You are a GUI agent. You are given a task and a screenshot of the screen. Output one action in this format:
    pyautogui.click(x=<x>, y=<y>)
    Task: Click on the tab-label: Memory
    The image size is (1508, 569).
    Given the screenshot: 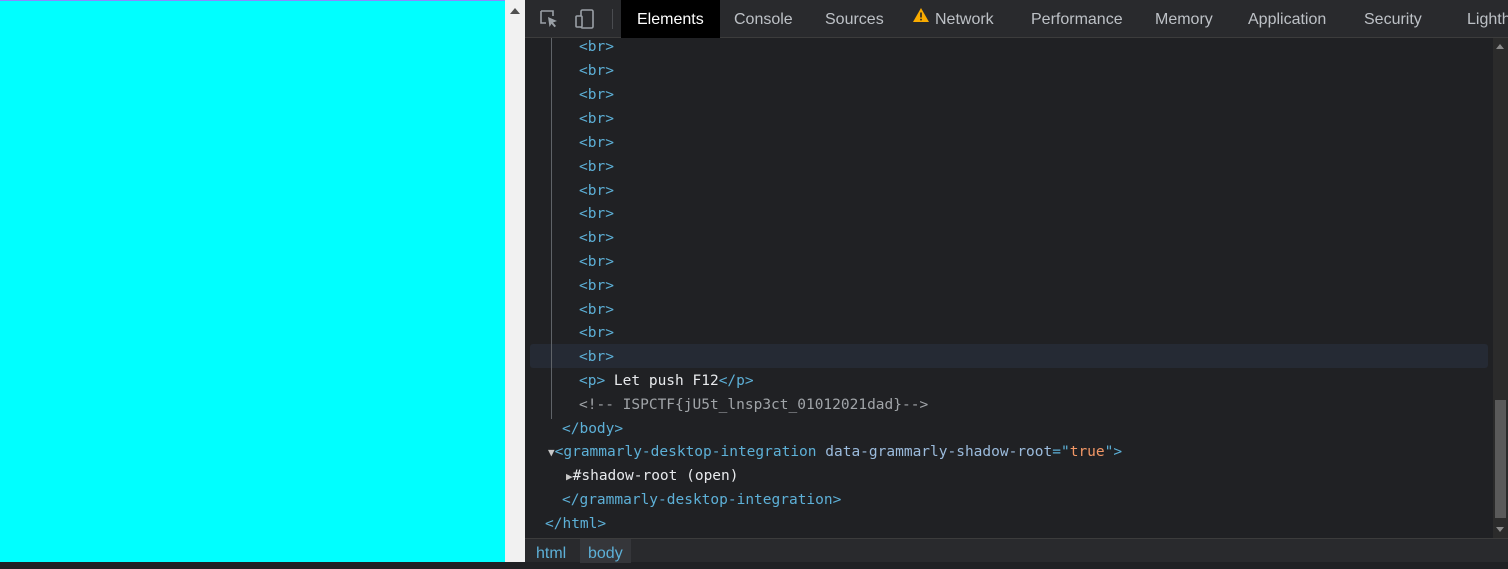 What is the action you would take?
    pyautogui.click(x=1184, y=19)
    